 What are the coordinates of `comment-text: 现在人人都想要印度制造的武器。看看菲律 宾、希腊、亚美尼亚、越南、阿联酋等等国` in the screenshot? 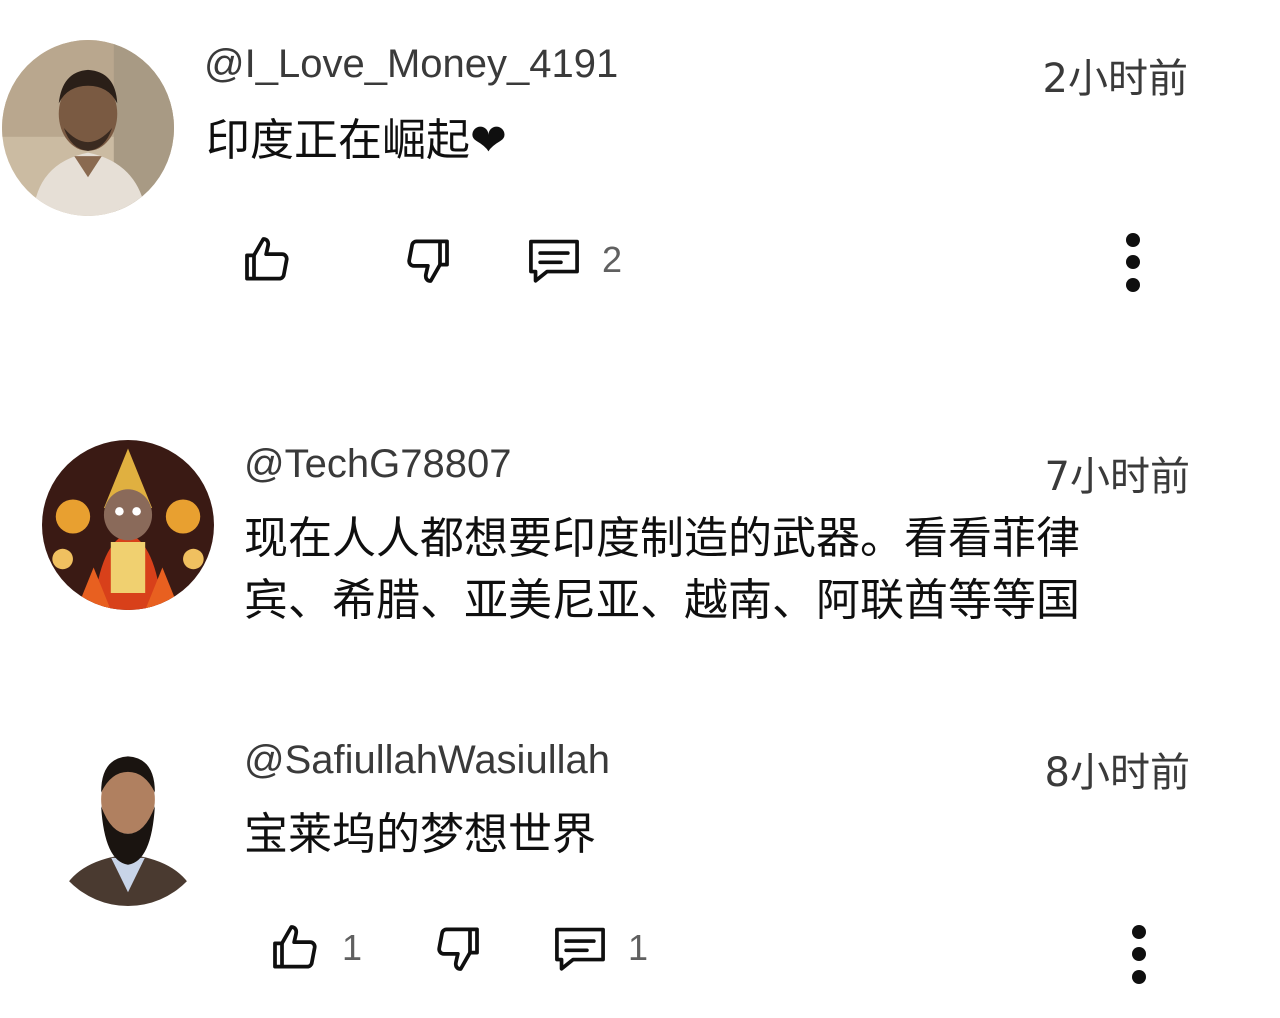 It's located at (724, 574).